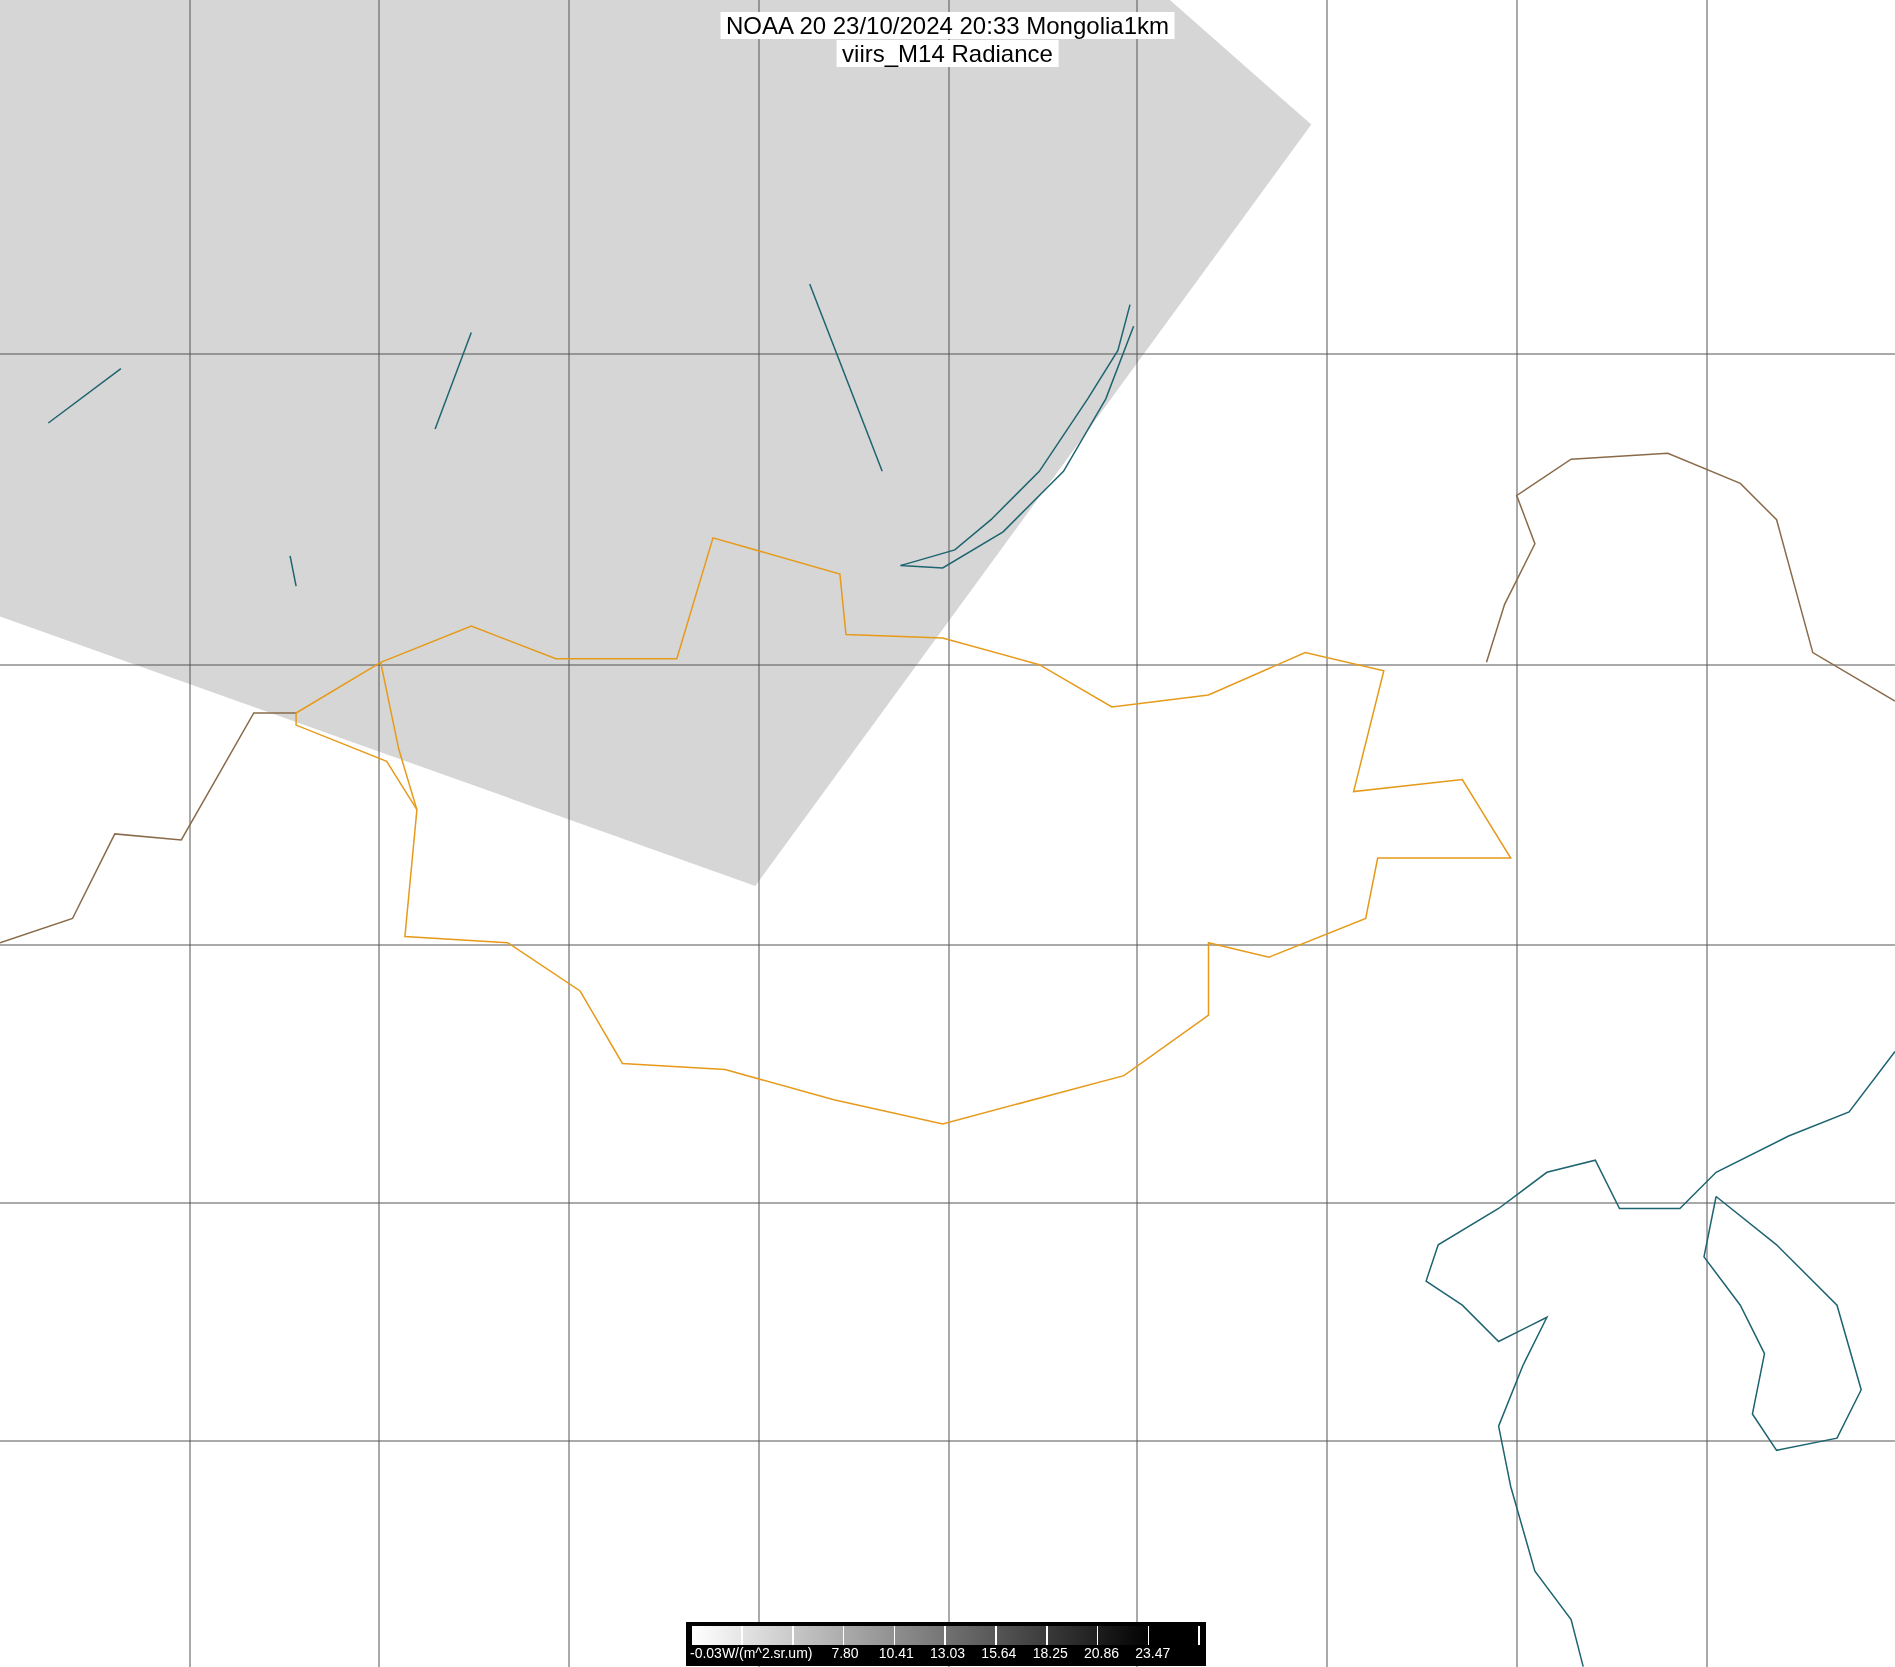 This screenshot has height=1667, width=1895. What do you see at coordinates (896, 1653) in the screenshot?
I see `colorbar-label: 10.41` at bounding box center [896, 1653].